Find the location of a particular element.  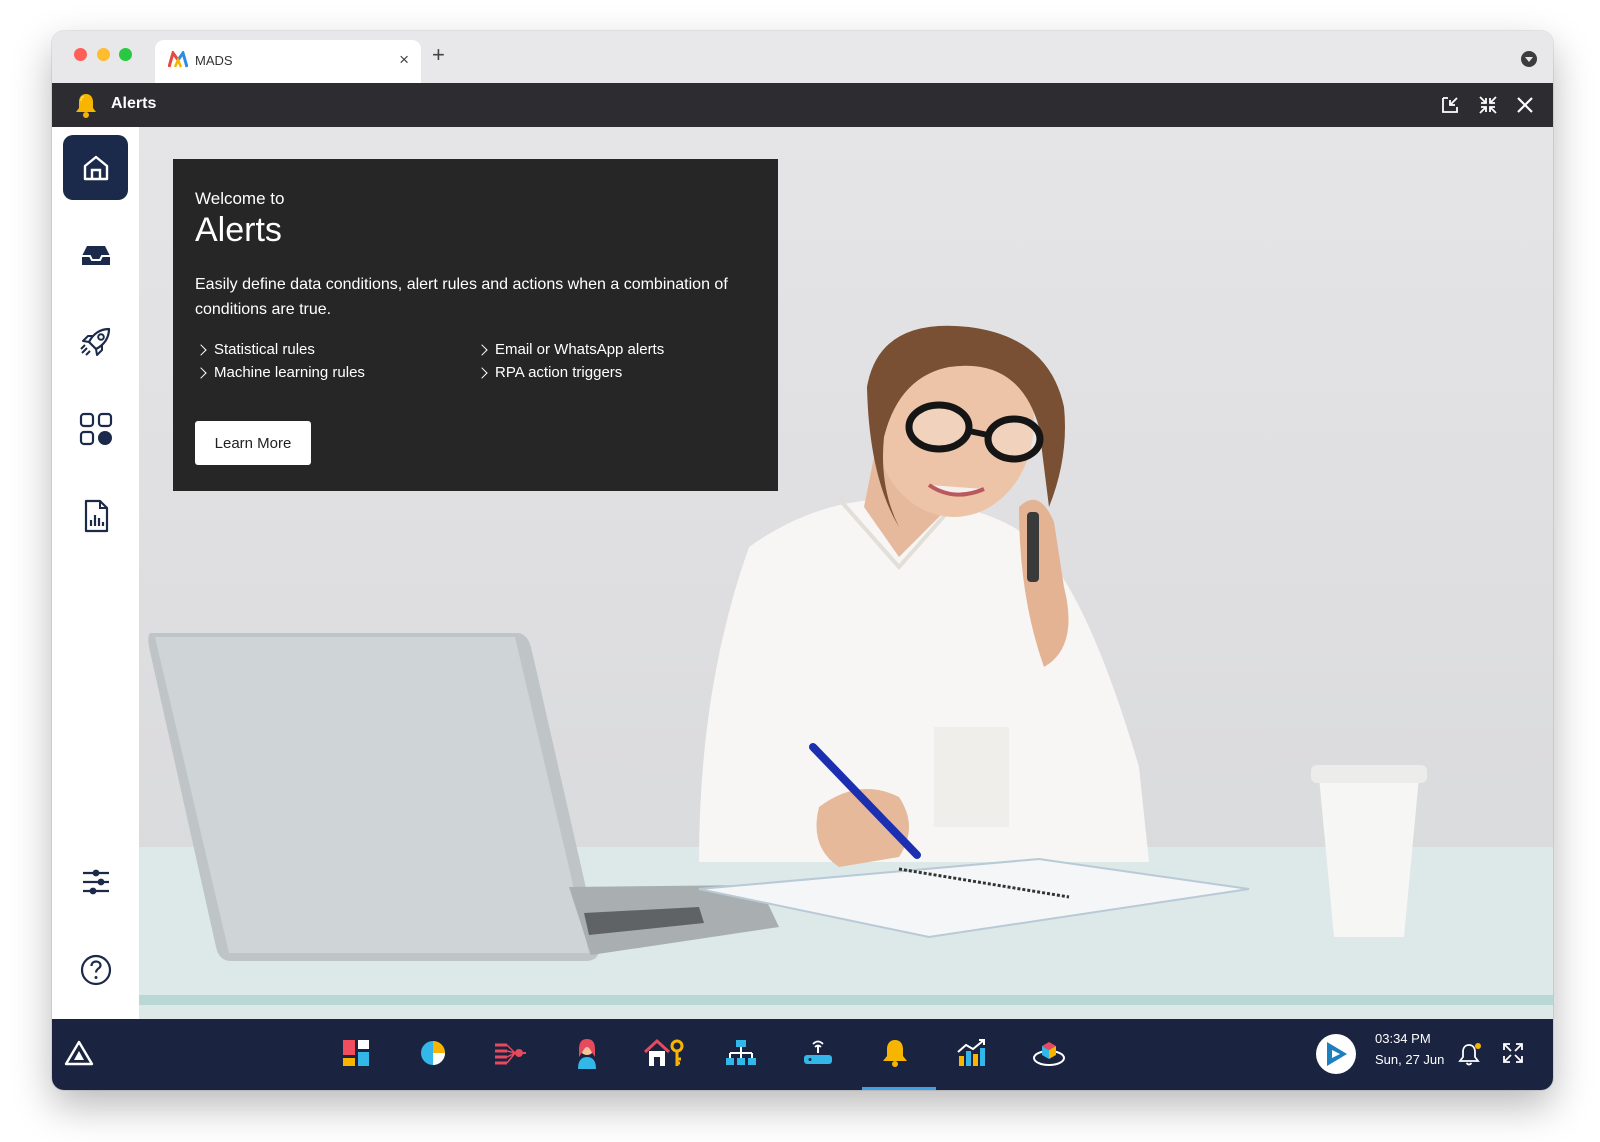

browser-tab: MADS × is located at coordinates (288, 61).